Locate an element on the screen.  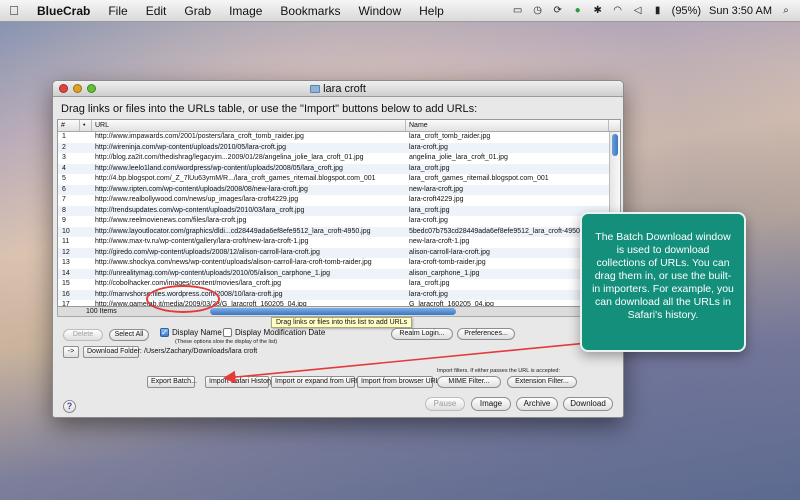
window-titlebar: lara croft is located at coordinates (338, 89).